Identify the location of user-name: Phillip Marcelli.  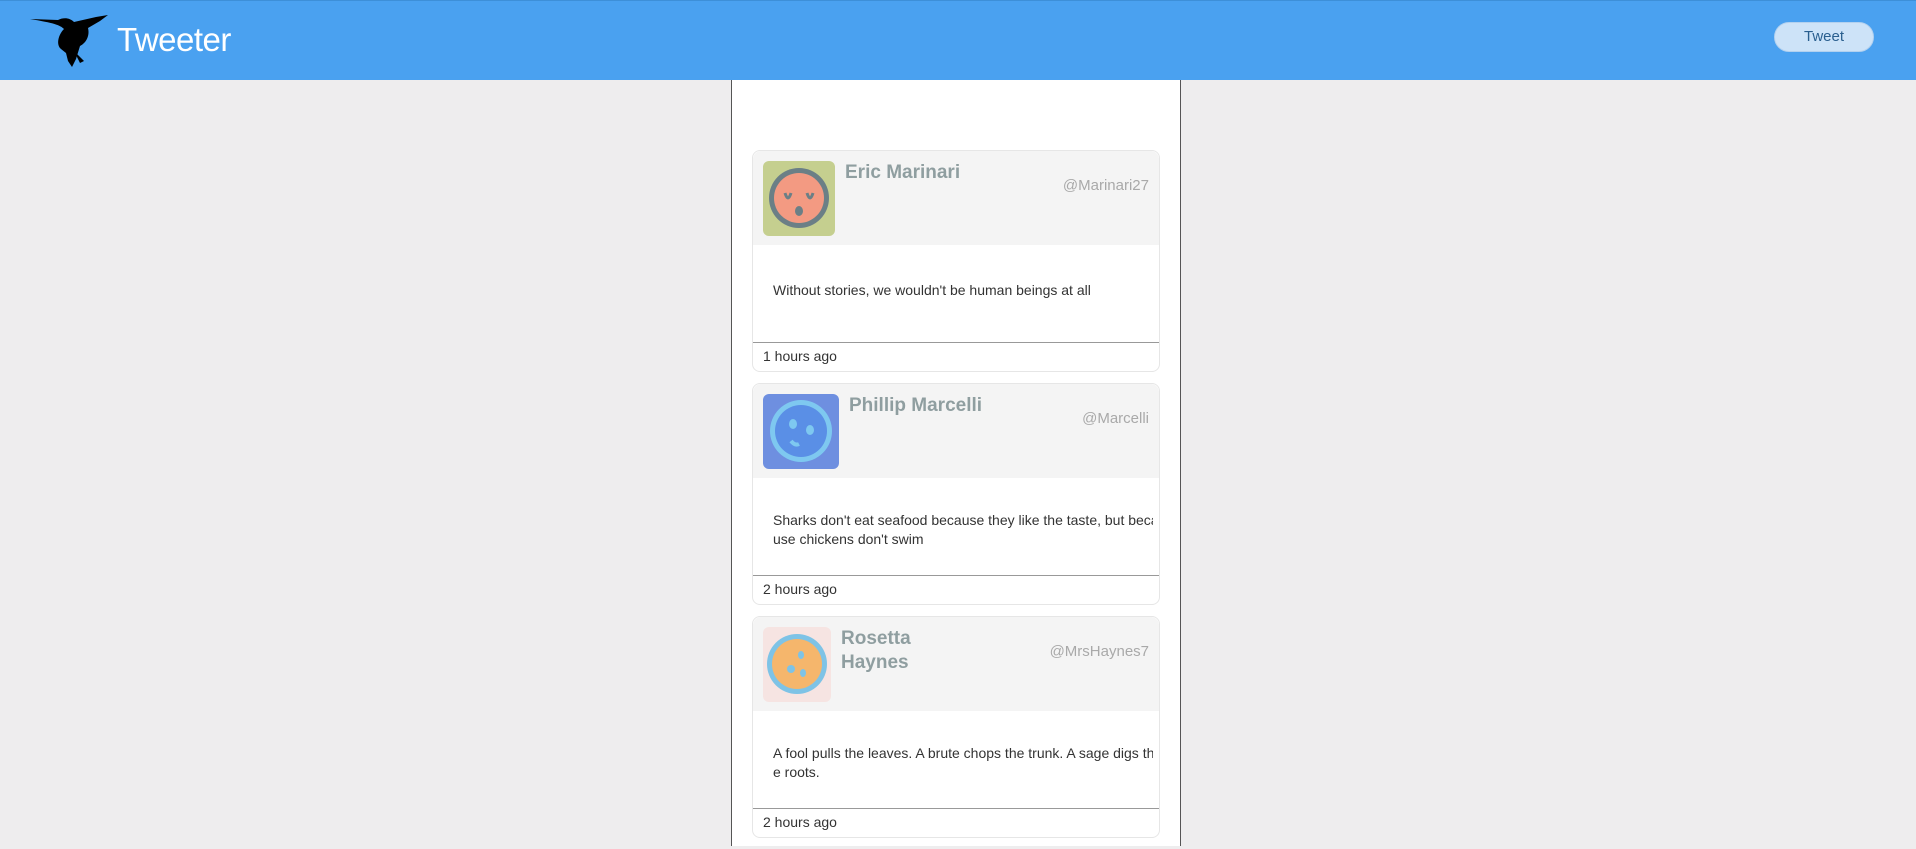
(915, 406).